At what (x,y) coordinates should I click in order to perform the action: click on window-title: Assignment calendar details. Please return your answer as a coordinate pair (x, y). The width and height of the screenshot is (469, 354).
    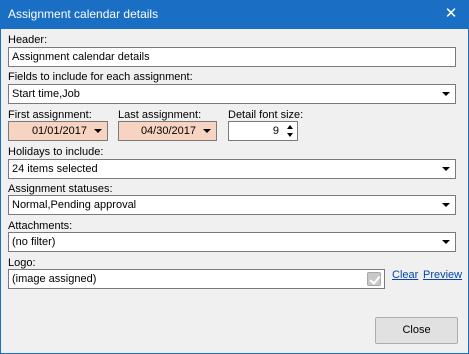
    Looking at the image, I should click on (83, 14).